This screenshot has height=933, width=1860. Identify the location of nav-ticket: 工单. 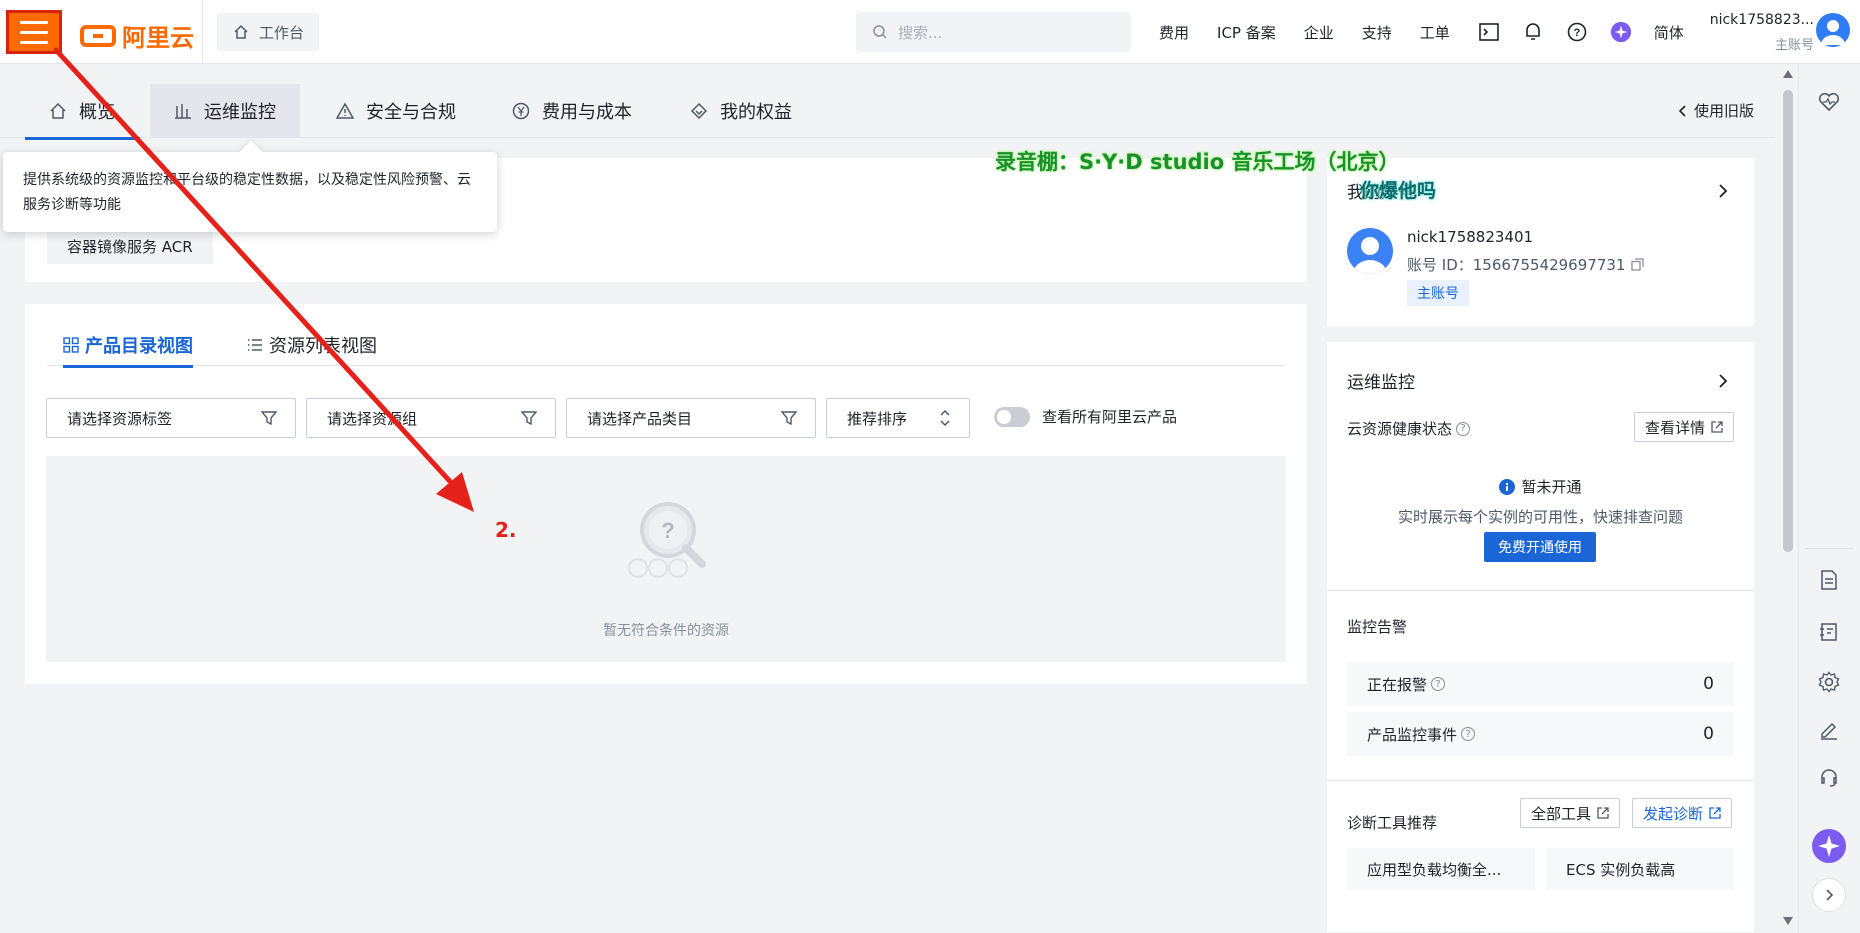
(1435, 32).